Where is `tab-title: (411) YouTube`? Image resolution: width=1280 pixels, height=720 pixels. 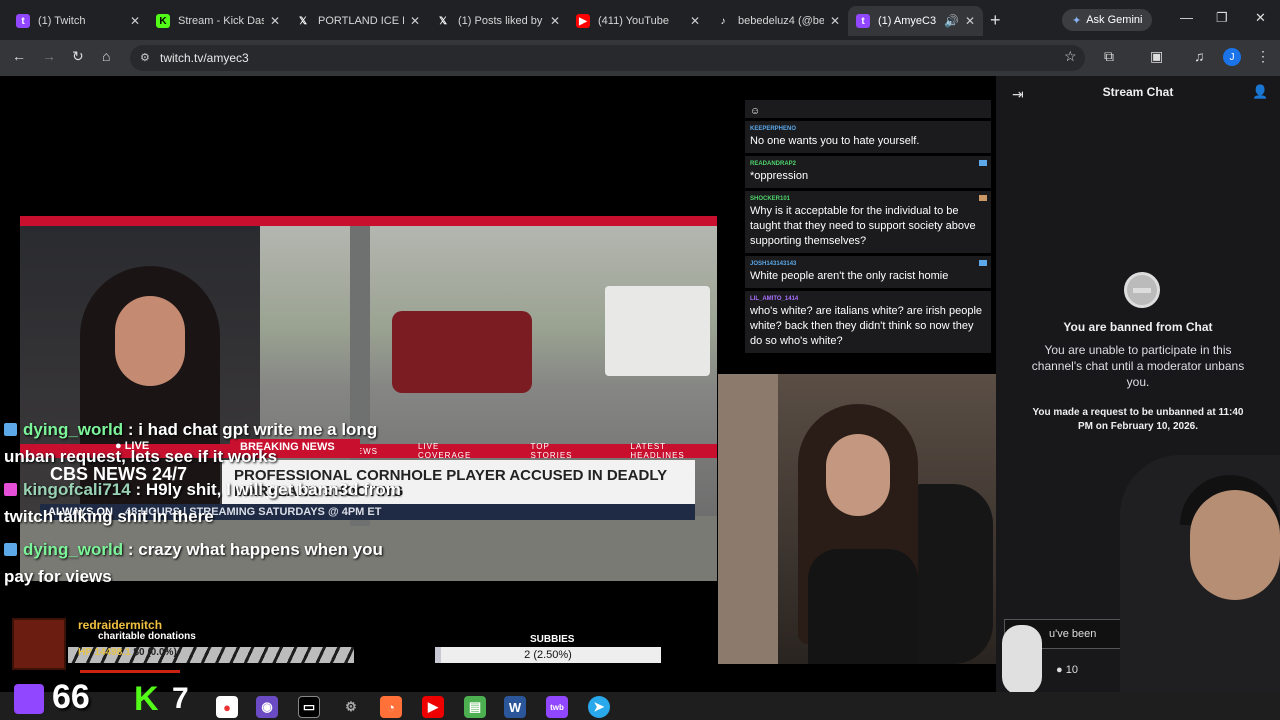
tab-title: (411) YouTube is located at coordinates (633, 21).